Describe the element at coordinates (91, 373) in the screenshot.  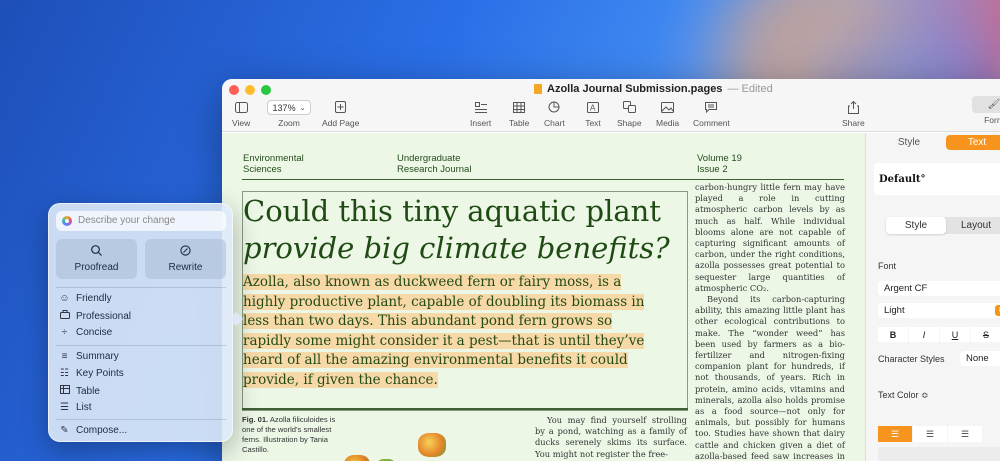
I see `key-points-item: ☷ Key Points` at that location.